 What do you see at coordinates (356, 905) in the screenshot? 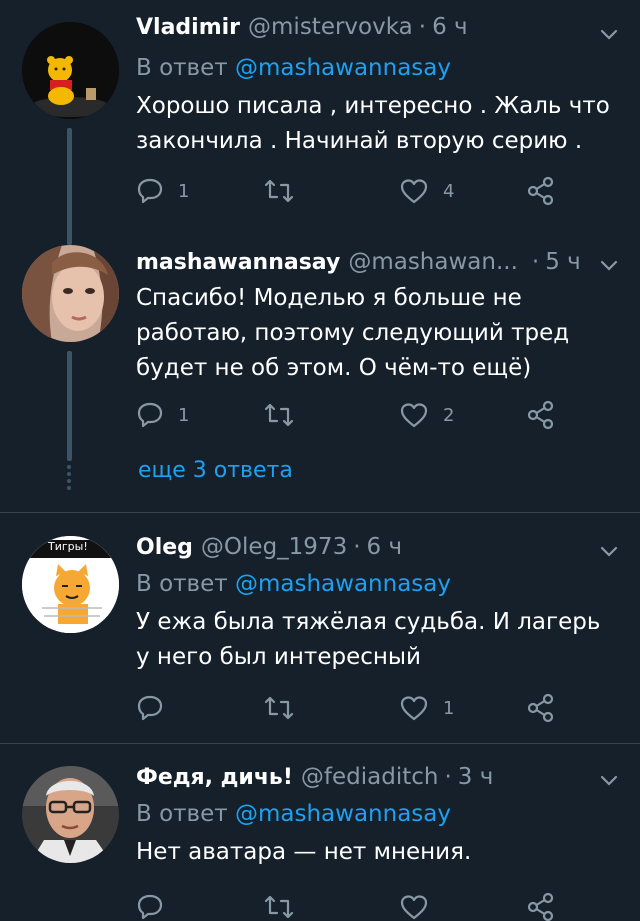
I see `tweet-actions` at bounding box center [356, 905].